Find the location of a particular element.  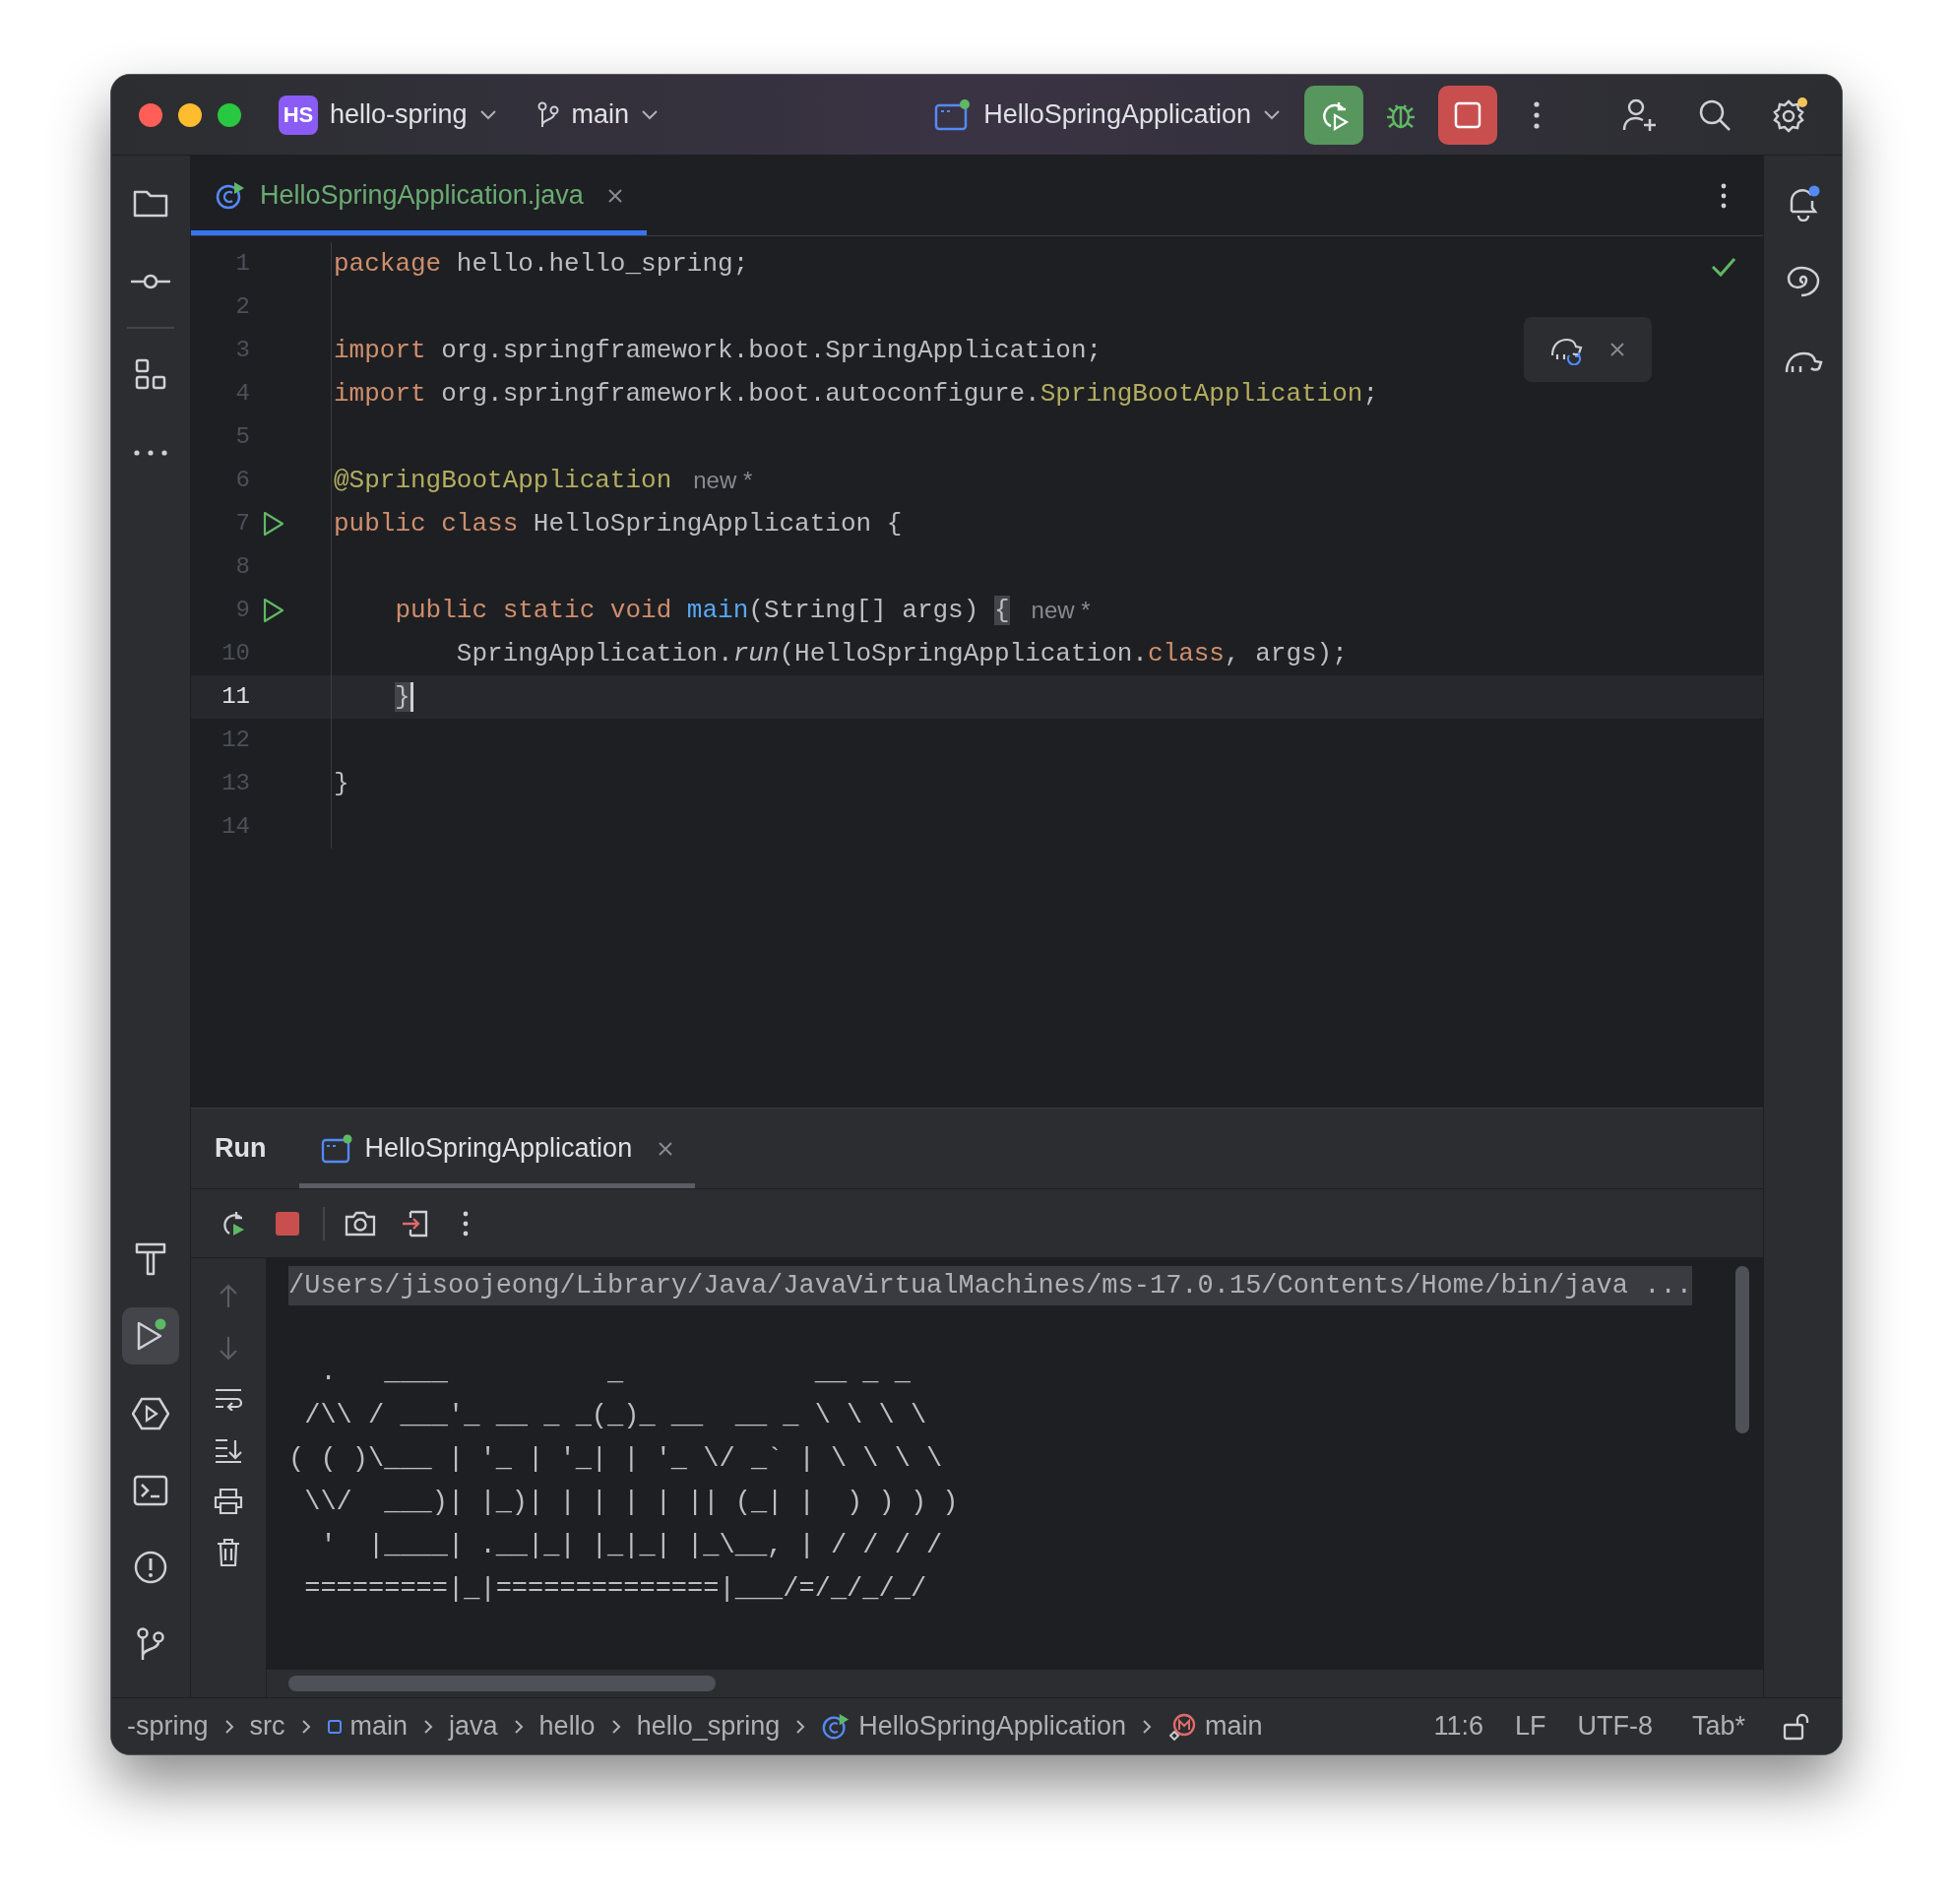

console-line: =========|_|==============|___/=/_/_/_/ is located at coordinates (615, 1589).